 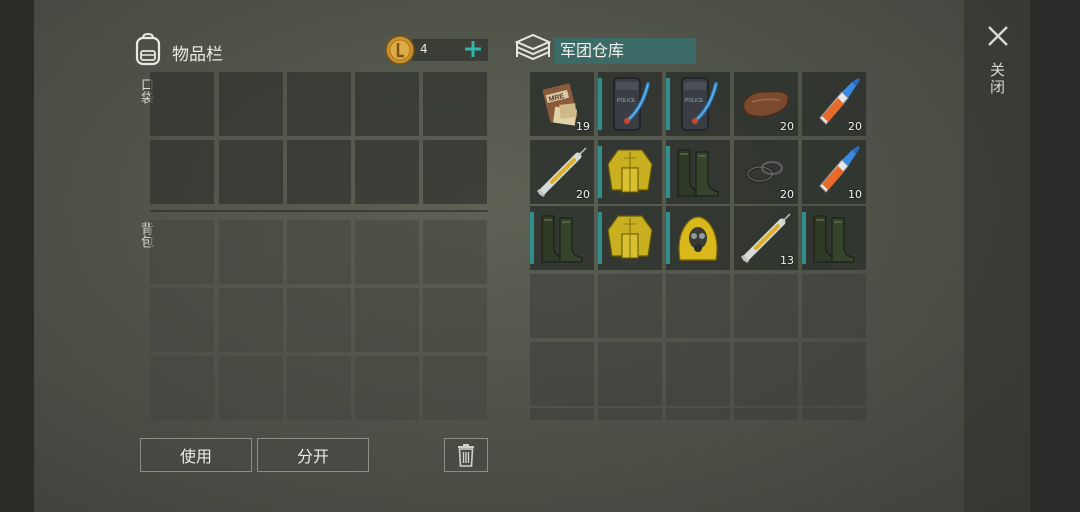 I want to click on warehouse-title: 军团仓库, so click(x=625, y=51).